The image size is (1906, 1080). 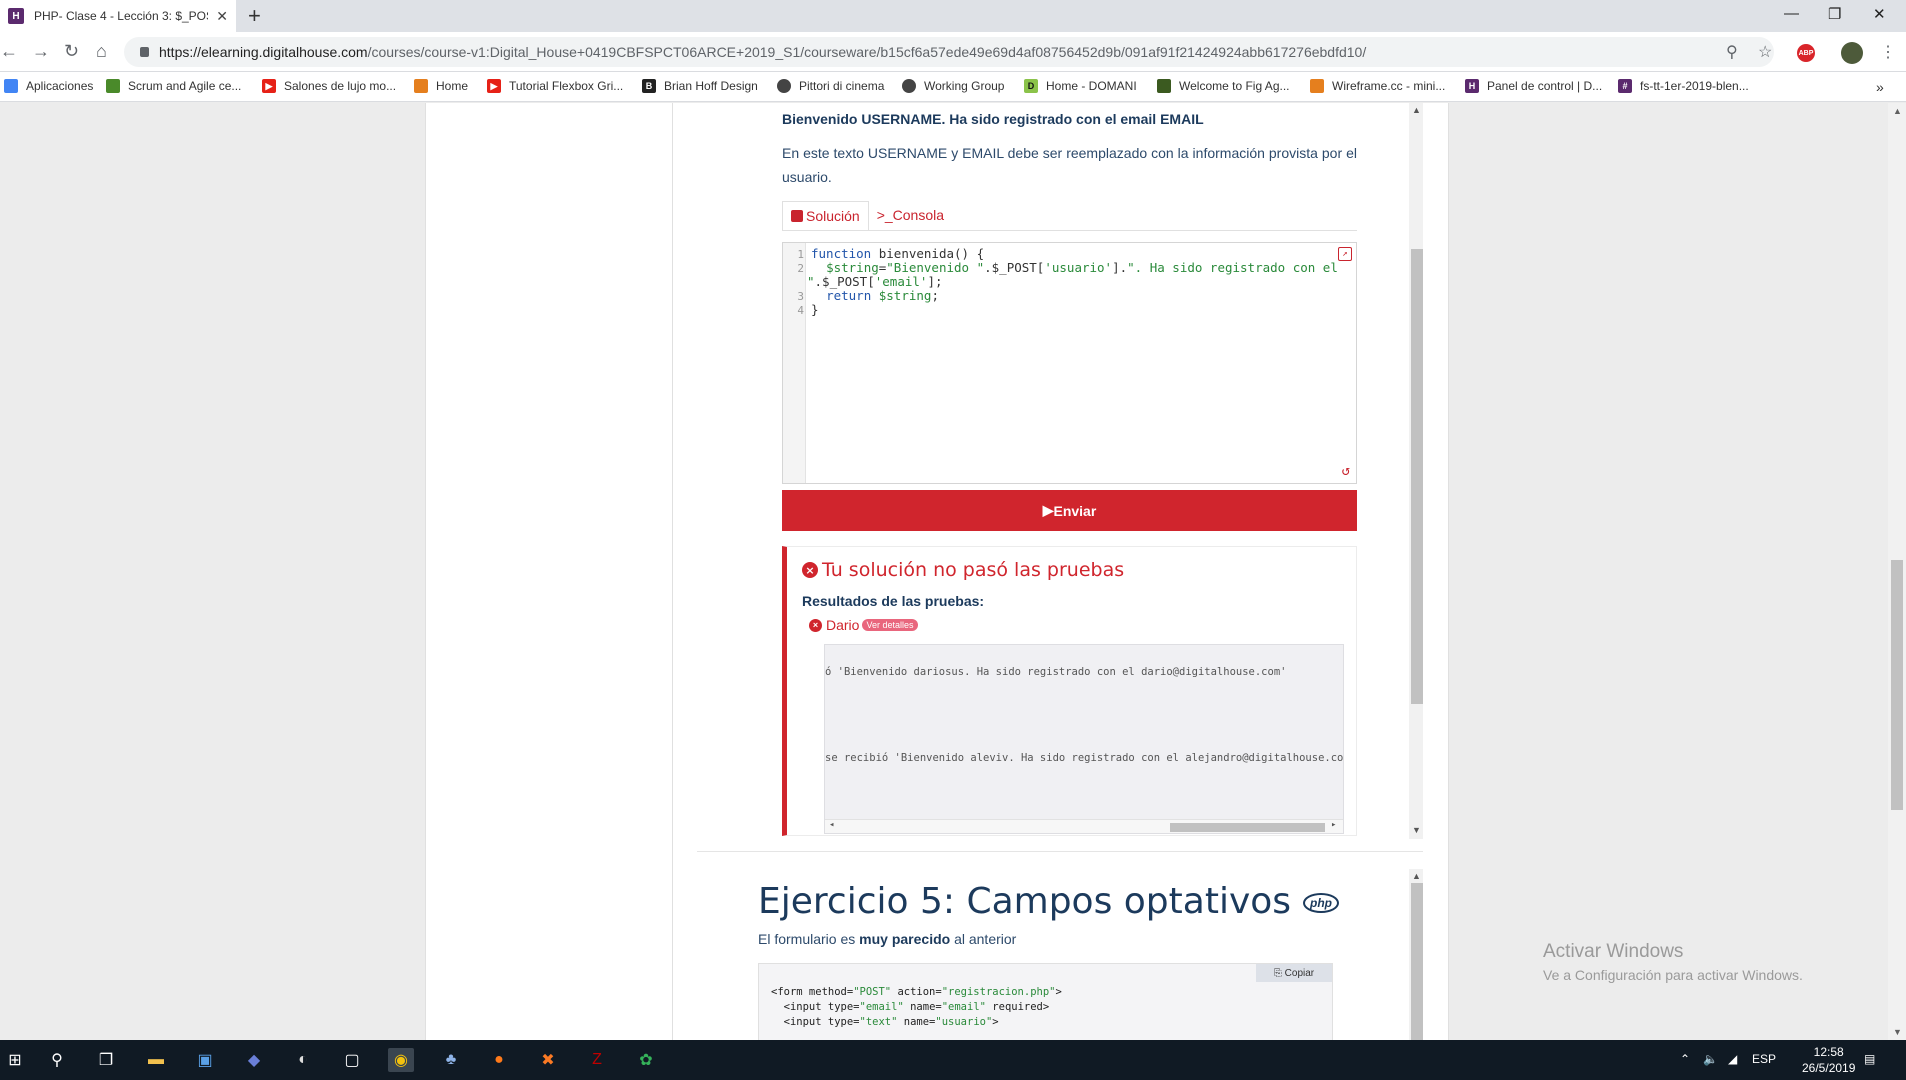 What do you see at coordinates (9, 51) in the screenshot?
I see `back-arrow-icon: ←` at bounding box center [9, 51].